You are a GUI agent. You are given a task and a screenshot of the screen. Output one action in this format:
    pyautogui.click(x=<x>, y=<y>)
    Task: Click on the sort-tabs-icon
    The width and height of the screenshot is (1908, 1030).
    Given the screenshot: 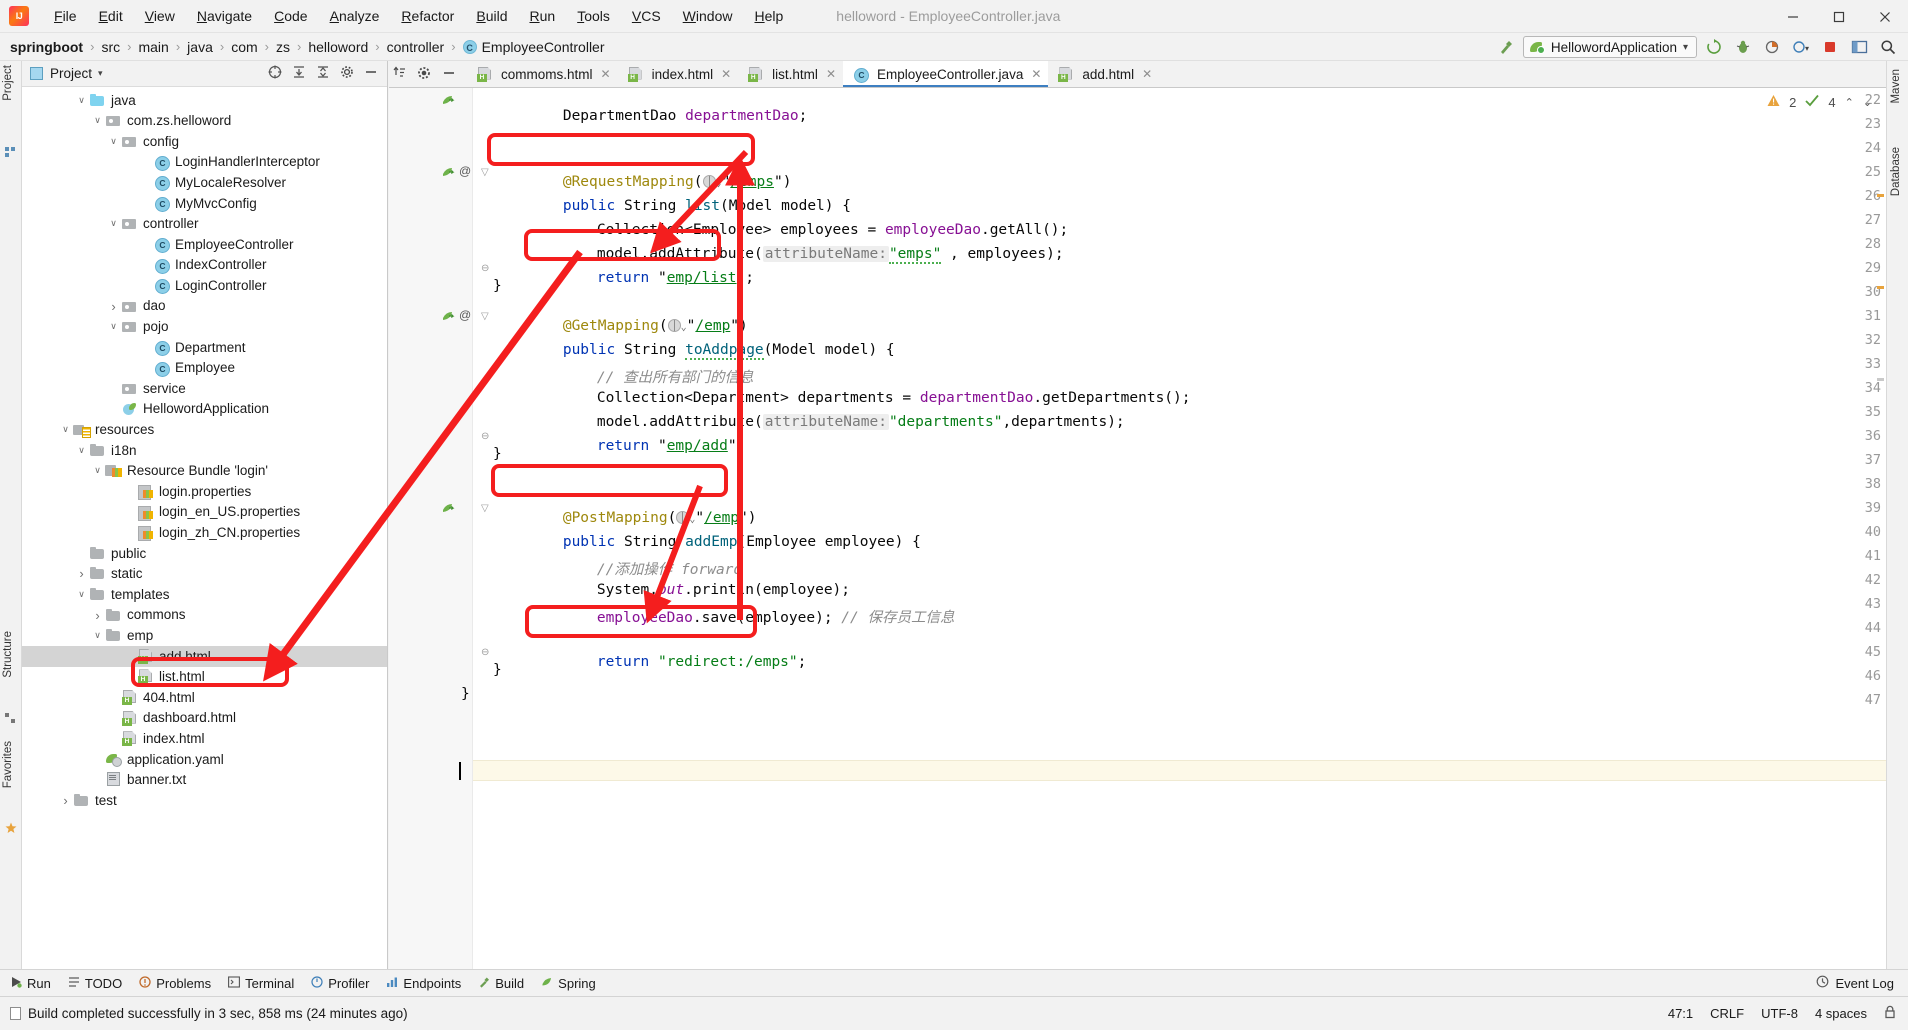 What is the action you would take?
    pyautogui.click(x=399, y=74)
    